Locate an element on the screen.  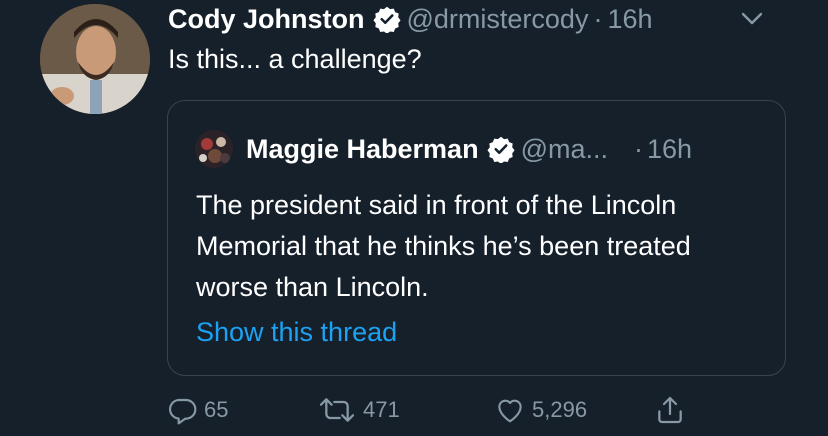
quoted-author-avatar is located at coordinates (214, 149).